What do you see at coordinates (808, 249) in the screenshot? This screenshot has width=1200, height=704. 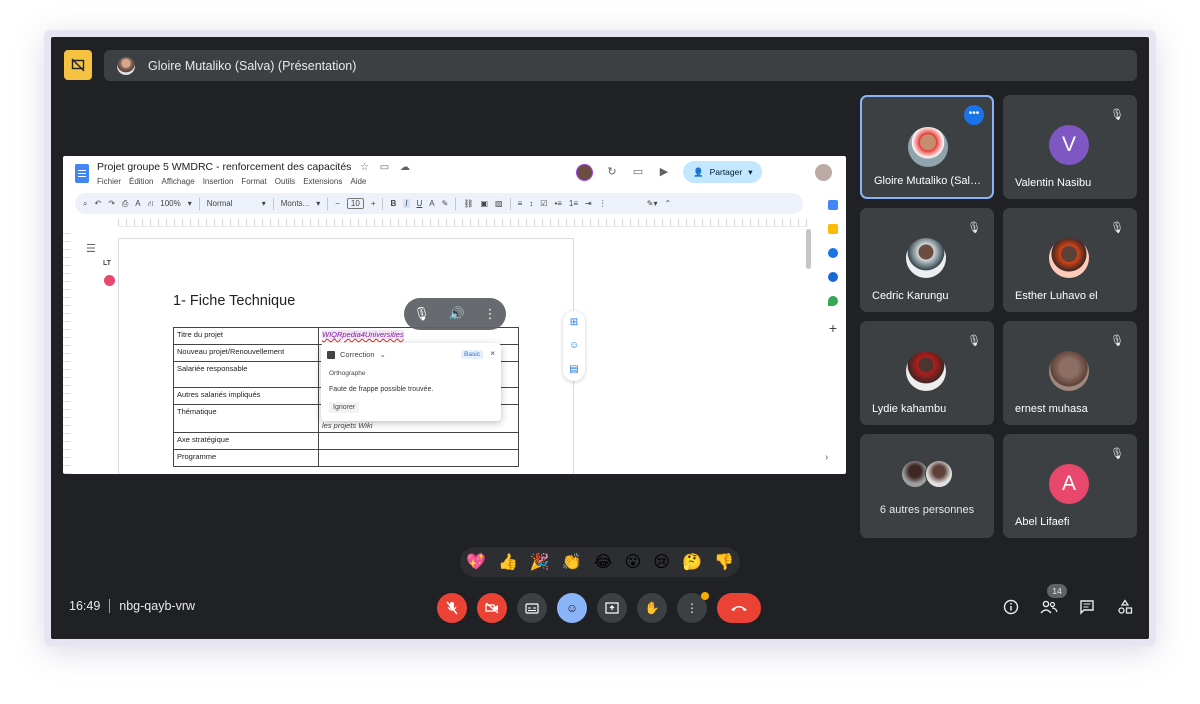 I see `scrollbar` at bounding box center [808, 249].